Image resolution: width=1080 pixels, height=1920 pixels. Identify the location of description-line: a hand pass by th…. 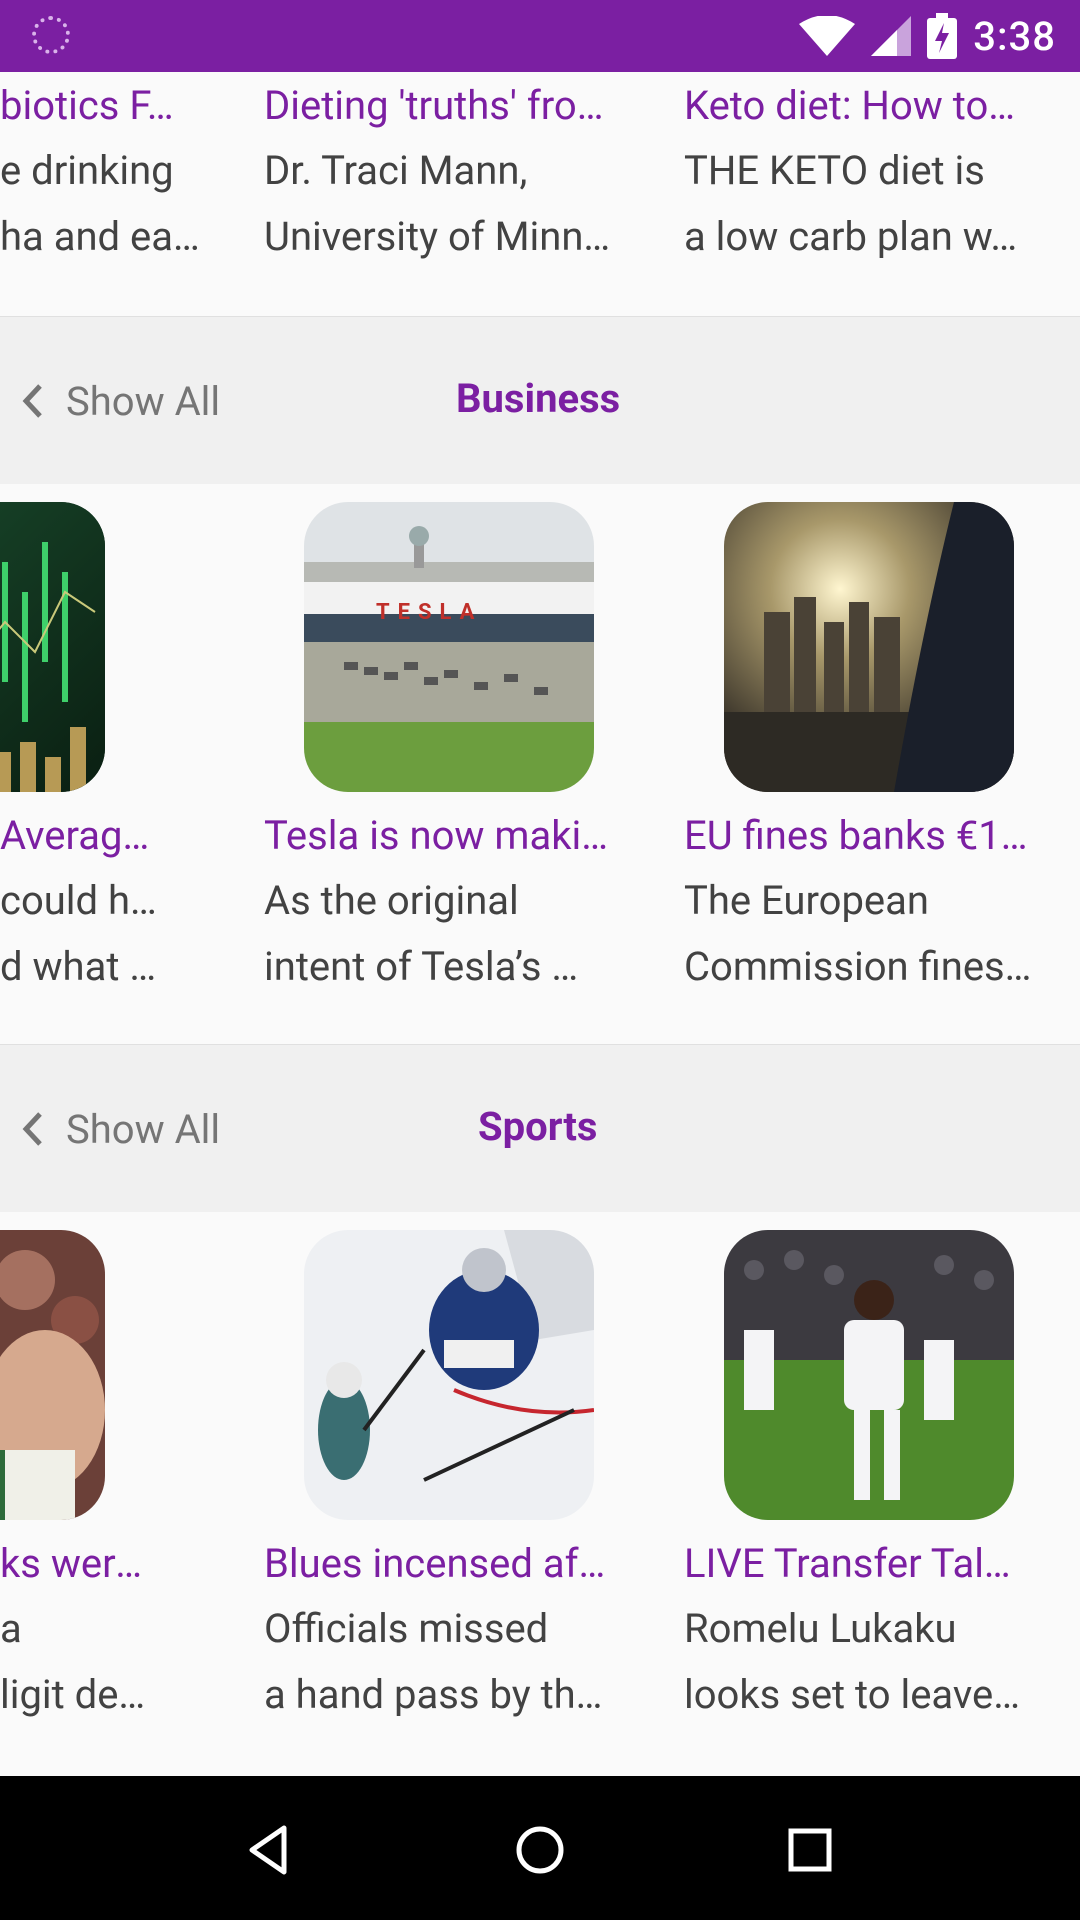
(433, 1694).